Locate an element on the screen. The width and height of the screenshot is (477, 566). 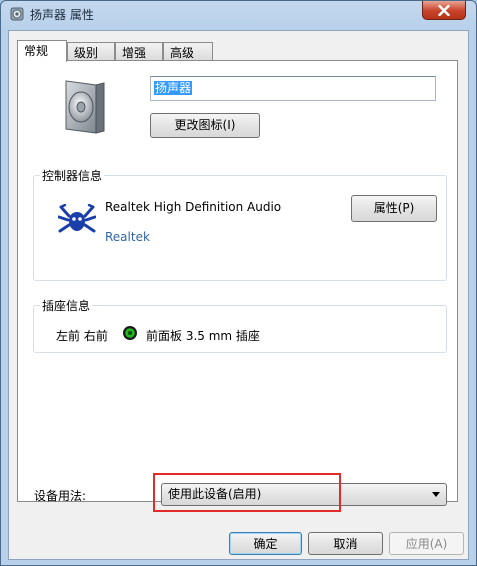
tab-label: 高级 is located at coordinates (182, 53).